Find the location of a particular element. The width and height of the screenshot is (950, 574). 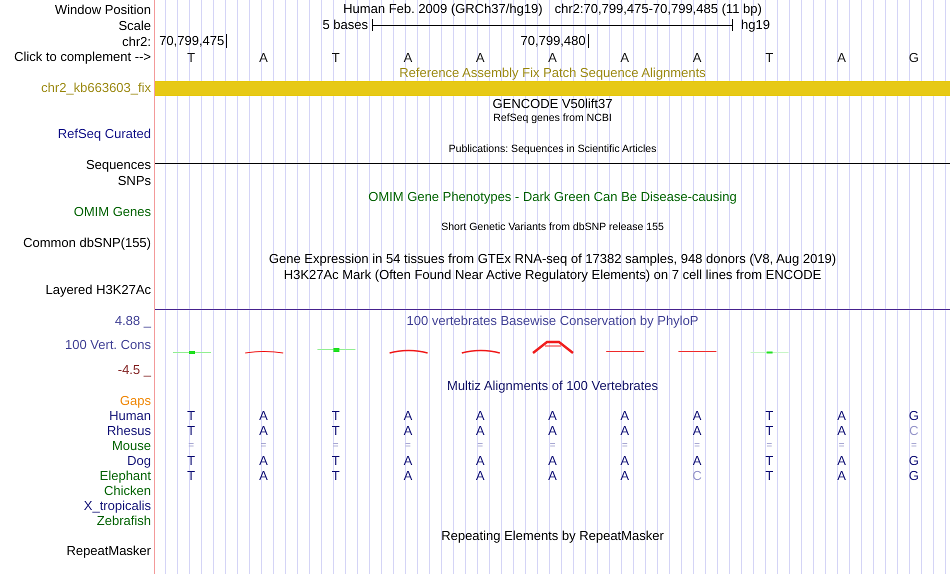

track-label: Human is located at coordinates (131, 415).